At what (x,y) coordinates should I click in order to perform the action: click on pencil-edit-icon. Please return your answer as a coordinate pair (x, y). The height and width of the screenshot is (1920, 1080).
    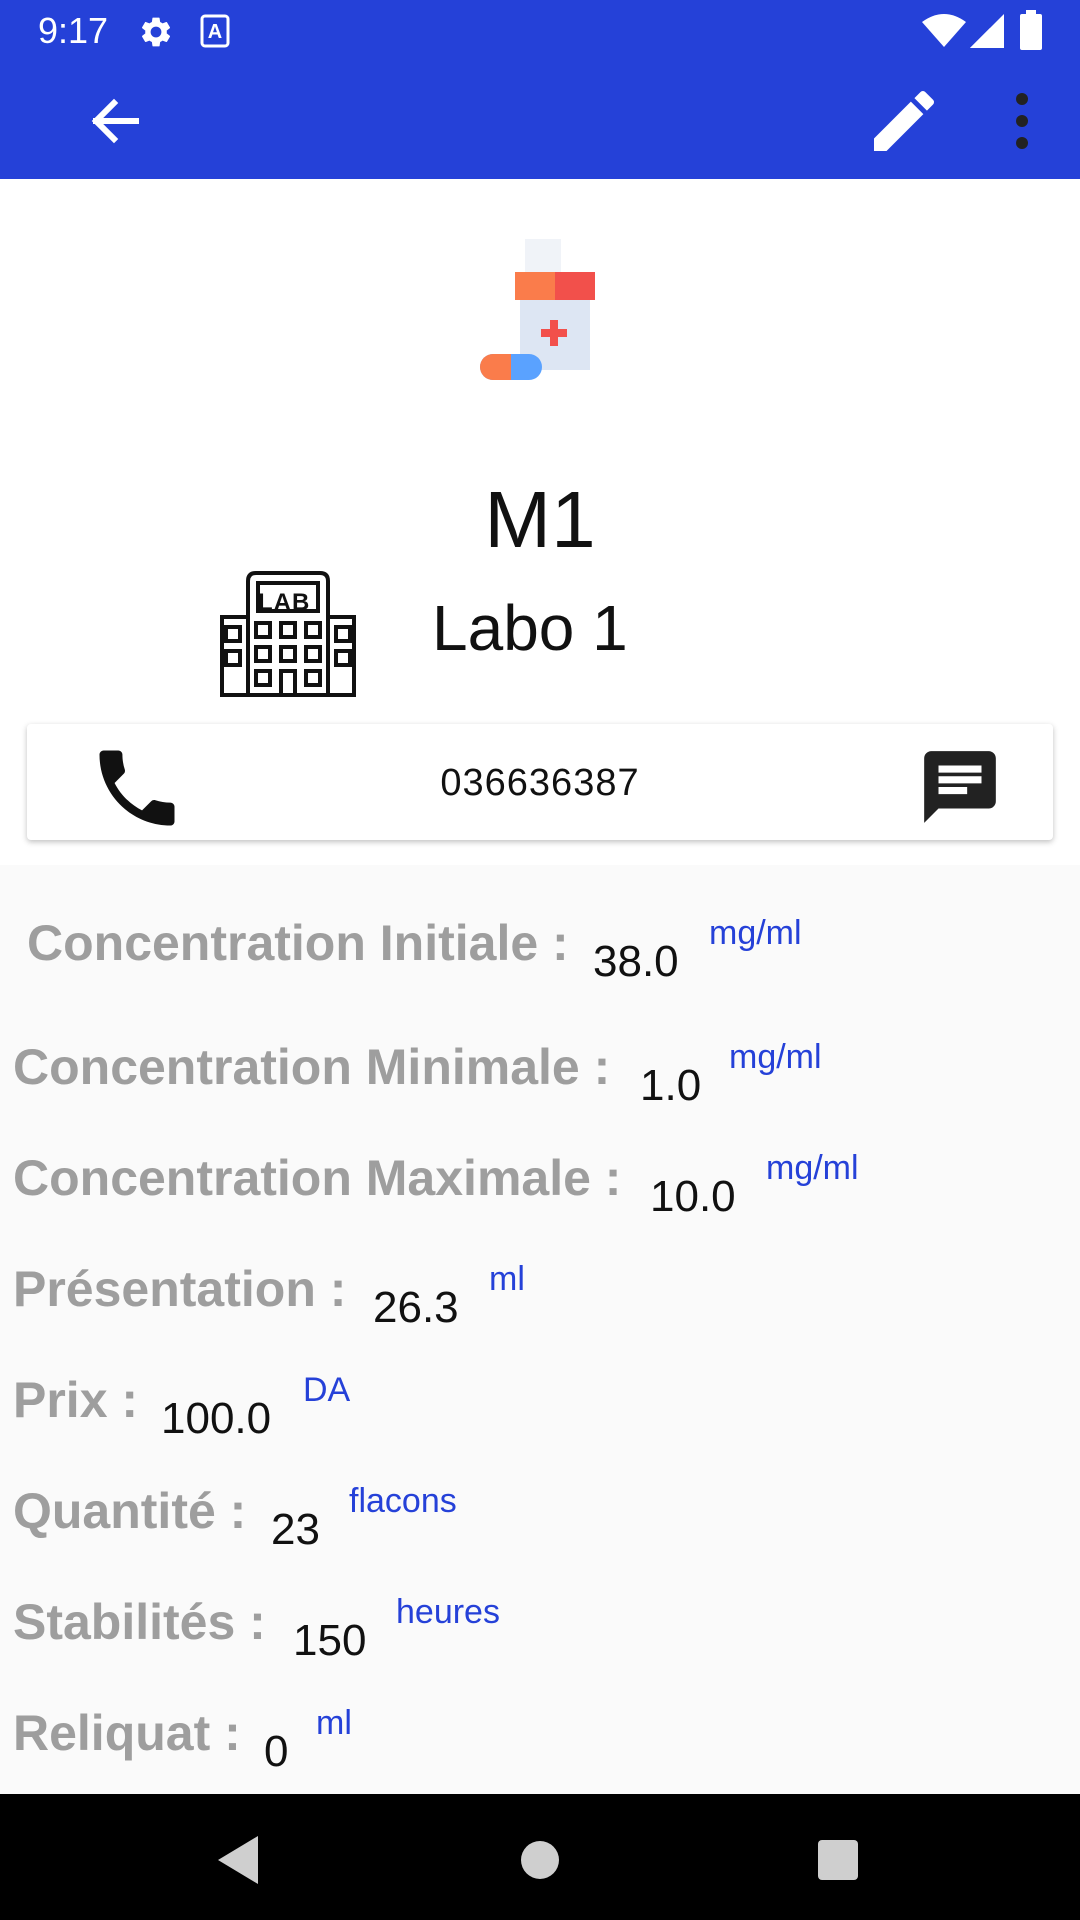
    Looking at the image, I should click on (904, 121).